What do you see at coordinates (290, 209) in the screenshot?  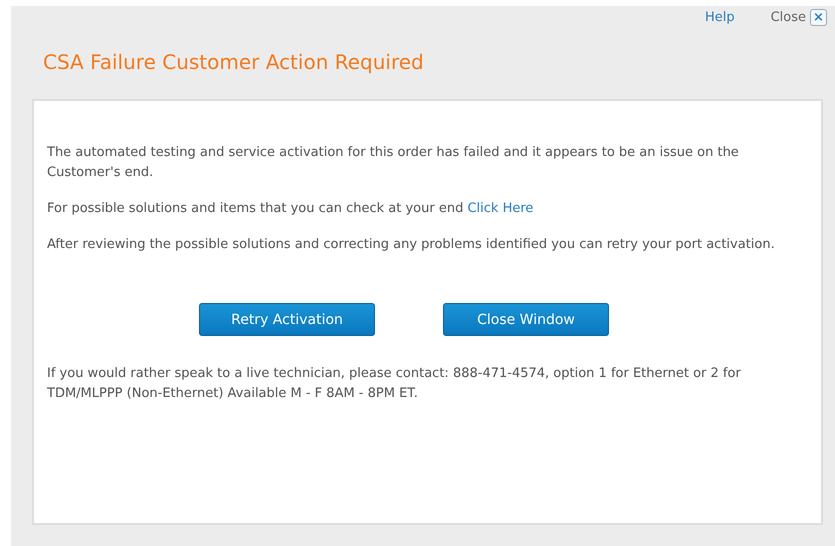 I see `message-text: For possible solutions and items that you can check at your end Click Here` at bounding box center [290, 209].